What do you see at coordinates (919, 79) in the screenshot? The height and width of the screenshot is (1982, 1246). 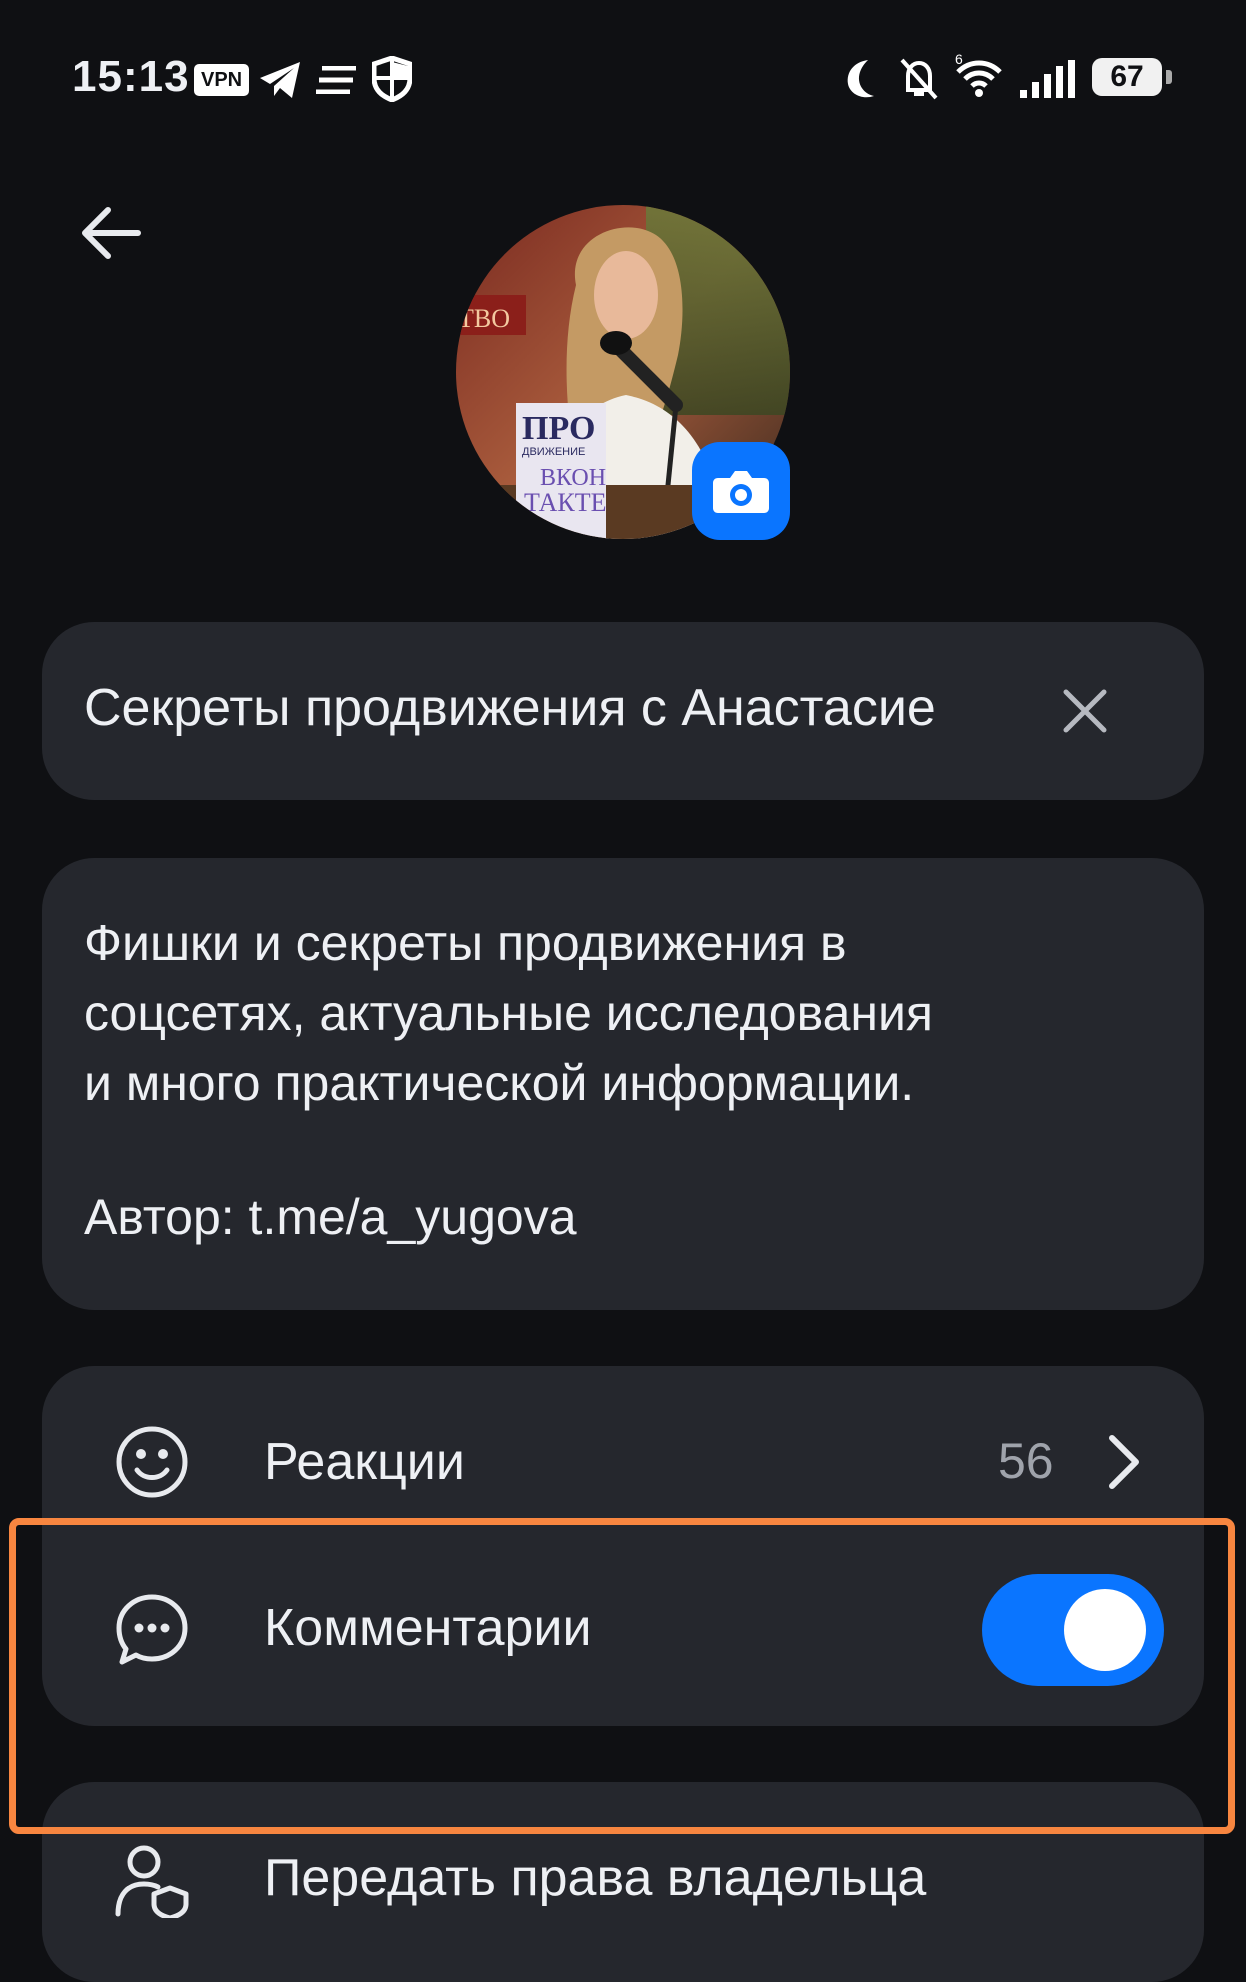 I see `bell-off-icon` at bounding box center [919, 79].